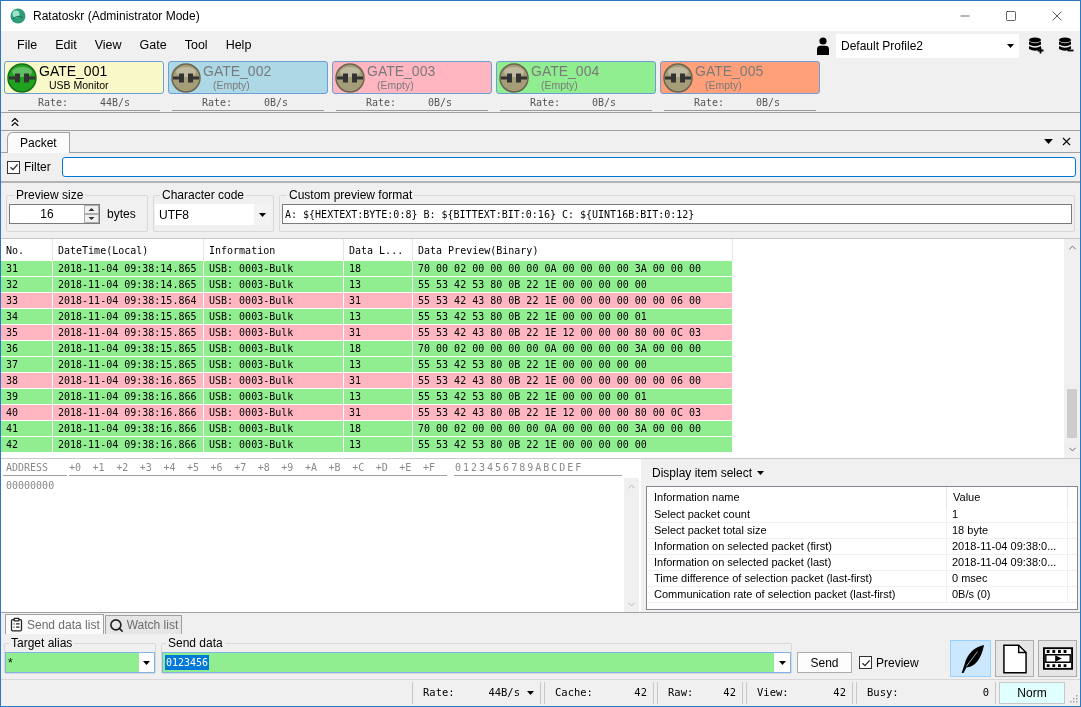  What do you see at coordinates (80, 662) in the screenshot?
I see `target-alias-dropdown: *` at bounding box center [80, 662].